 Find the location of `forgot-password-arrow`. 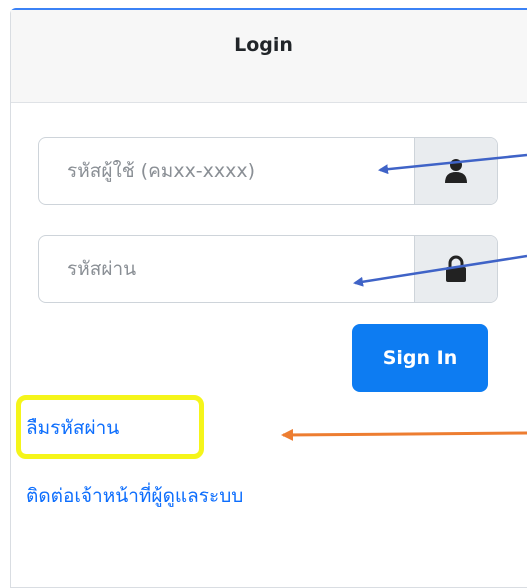

forgot-password-arrow is located at coordinates (404, 434).